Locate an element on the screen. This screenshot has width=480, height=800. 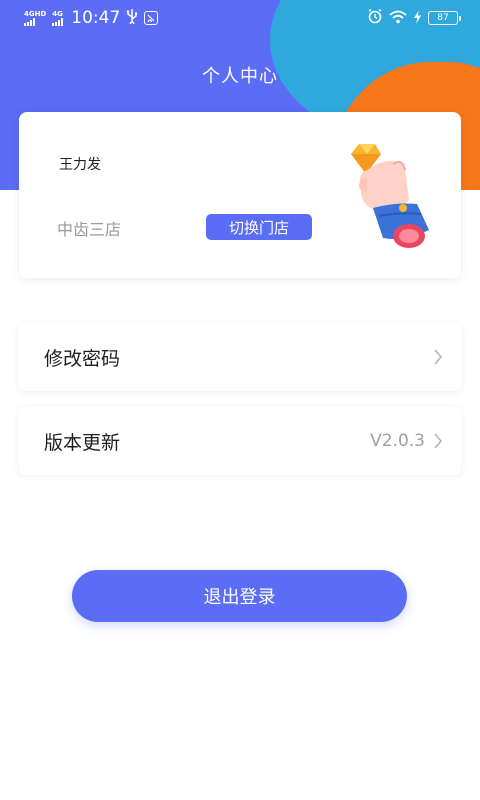
page-title: 个人中心 is located at coordinates (240, 76).